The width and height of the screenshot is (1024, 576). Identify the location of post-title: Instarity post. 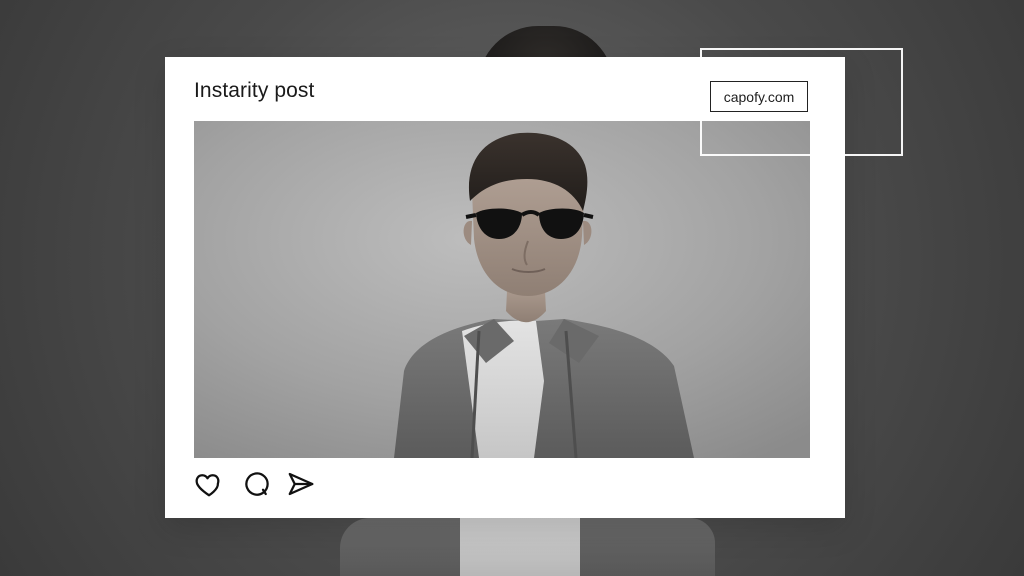
(254, 90).